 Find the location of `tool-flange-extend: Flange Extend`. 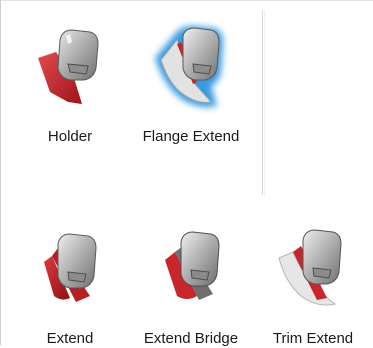

tool-flange-extend: Flange Extend is located at coordinates (191, 77).